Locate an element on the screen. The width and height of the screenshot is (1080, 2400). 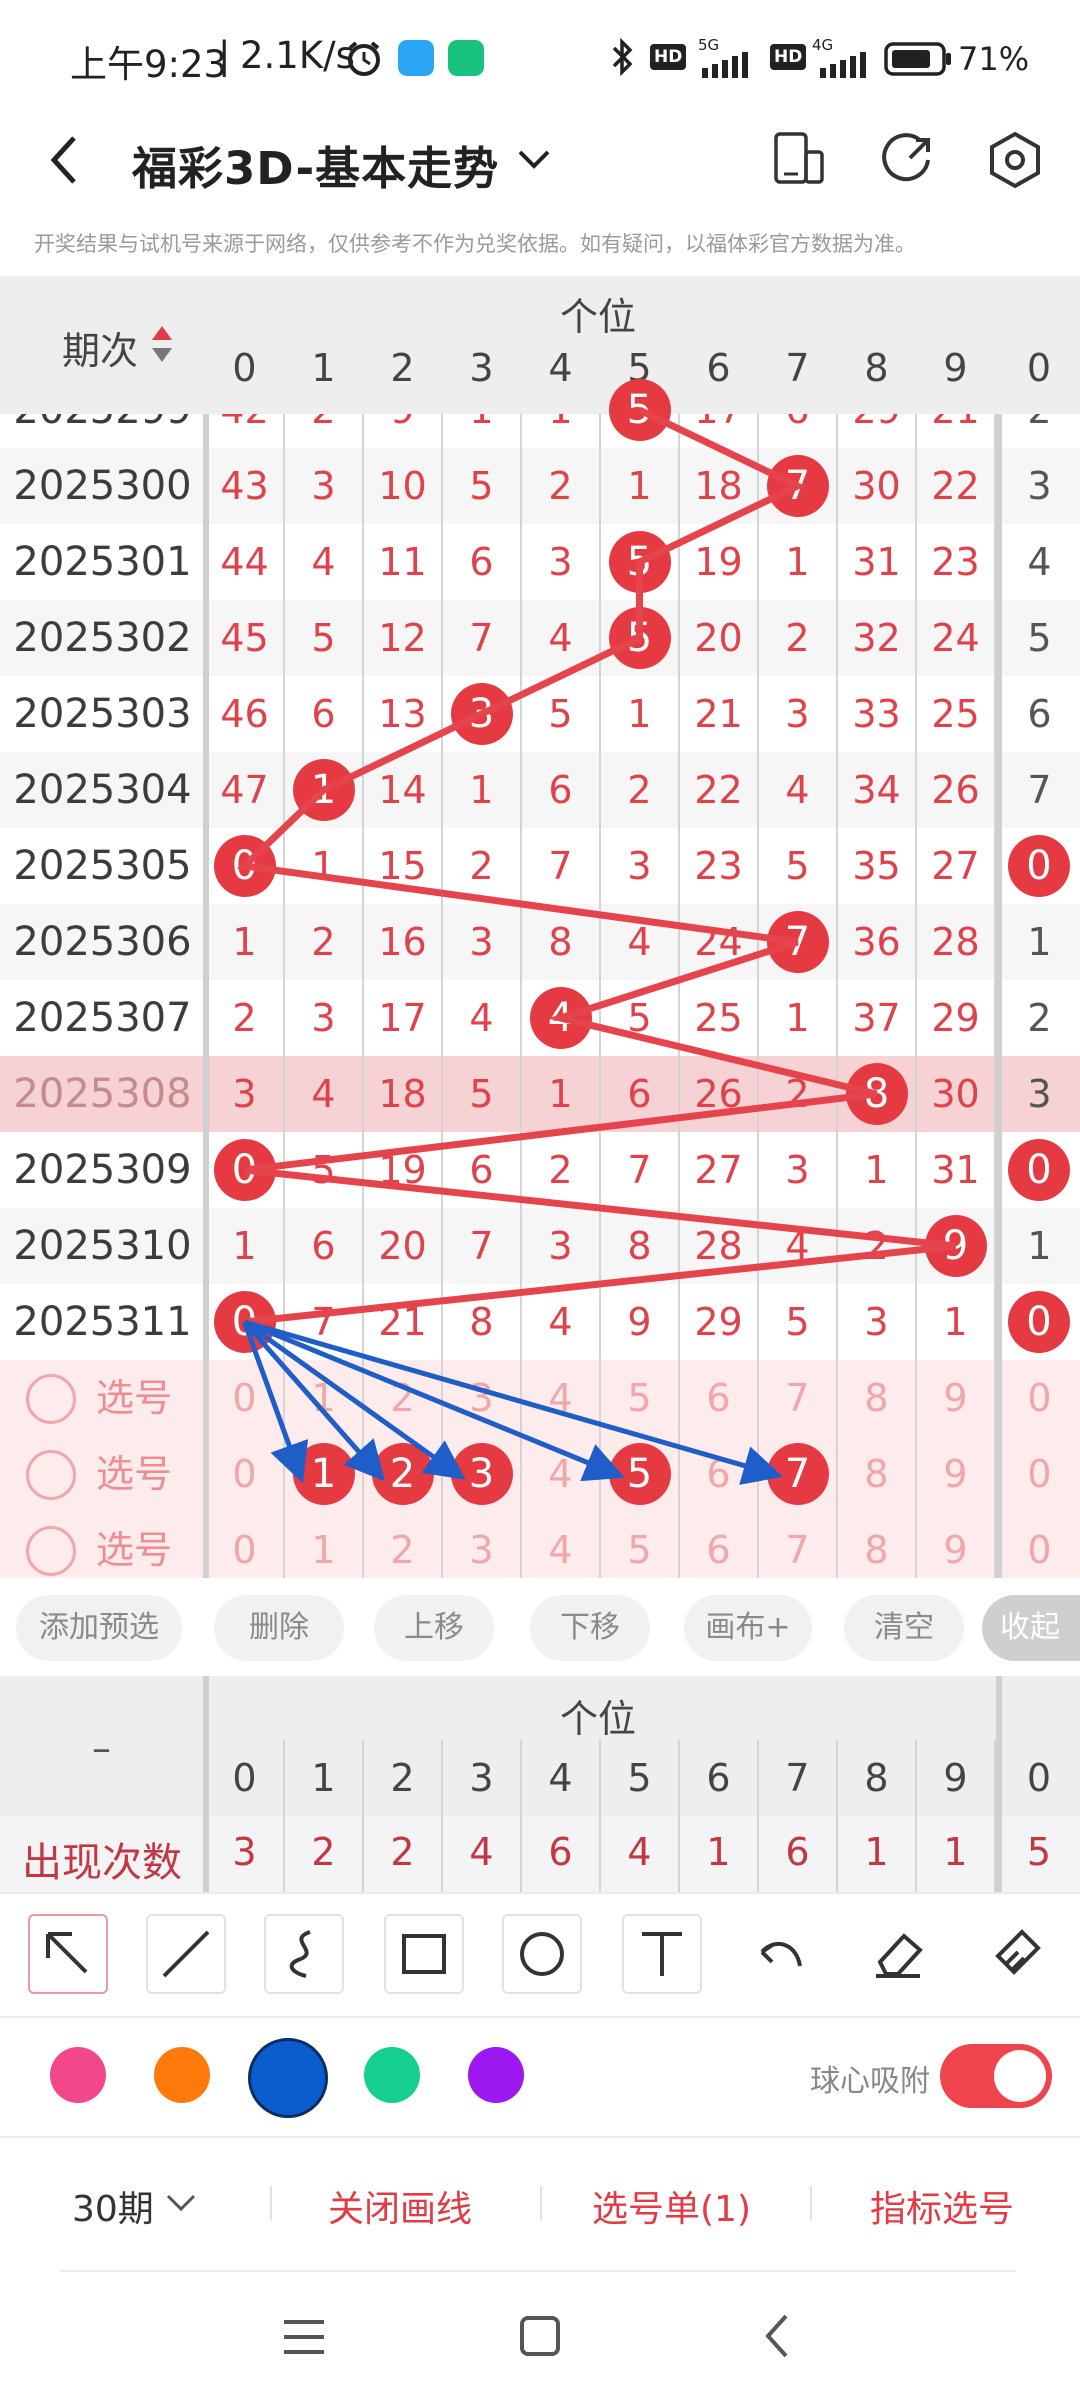
stats-digit-header: 3 is located at coordinates (481, 1778).